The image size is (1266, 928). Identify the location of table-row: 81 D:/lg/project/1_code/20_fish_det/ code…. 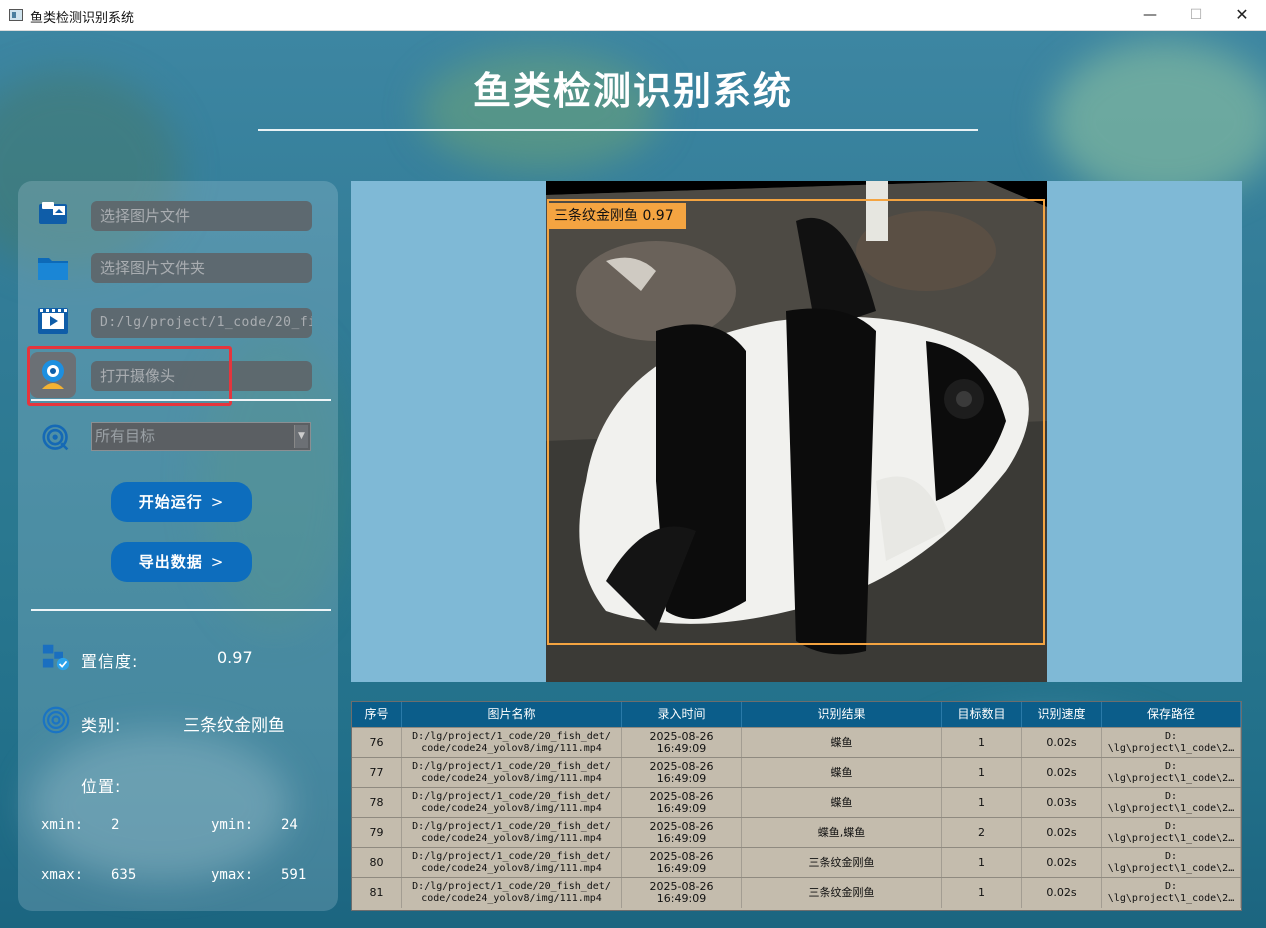
(796, 892).